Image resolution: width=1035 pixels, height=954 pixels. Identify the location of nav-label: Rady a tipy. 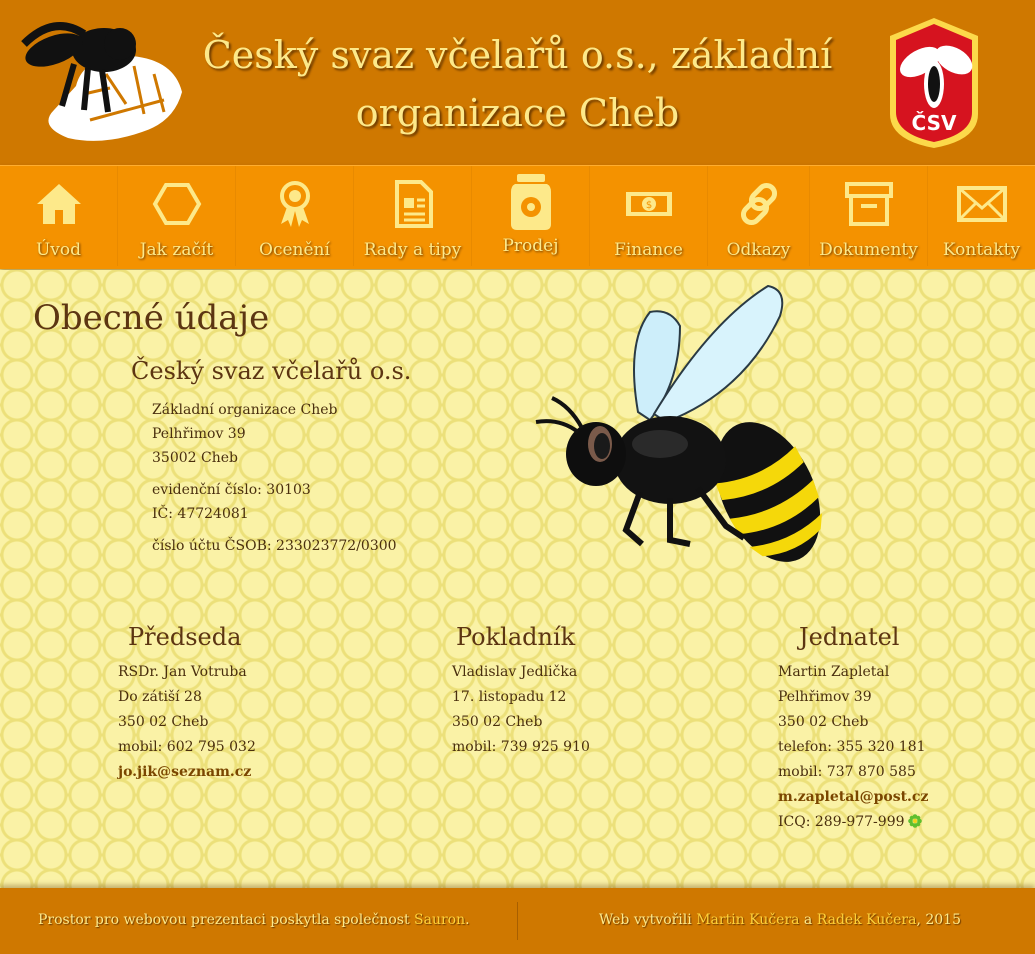
(412, 250).